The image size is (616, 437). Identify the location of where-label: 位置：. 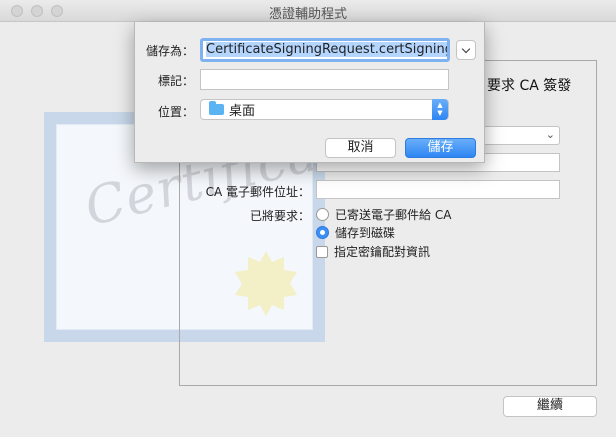
(175, 112).